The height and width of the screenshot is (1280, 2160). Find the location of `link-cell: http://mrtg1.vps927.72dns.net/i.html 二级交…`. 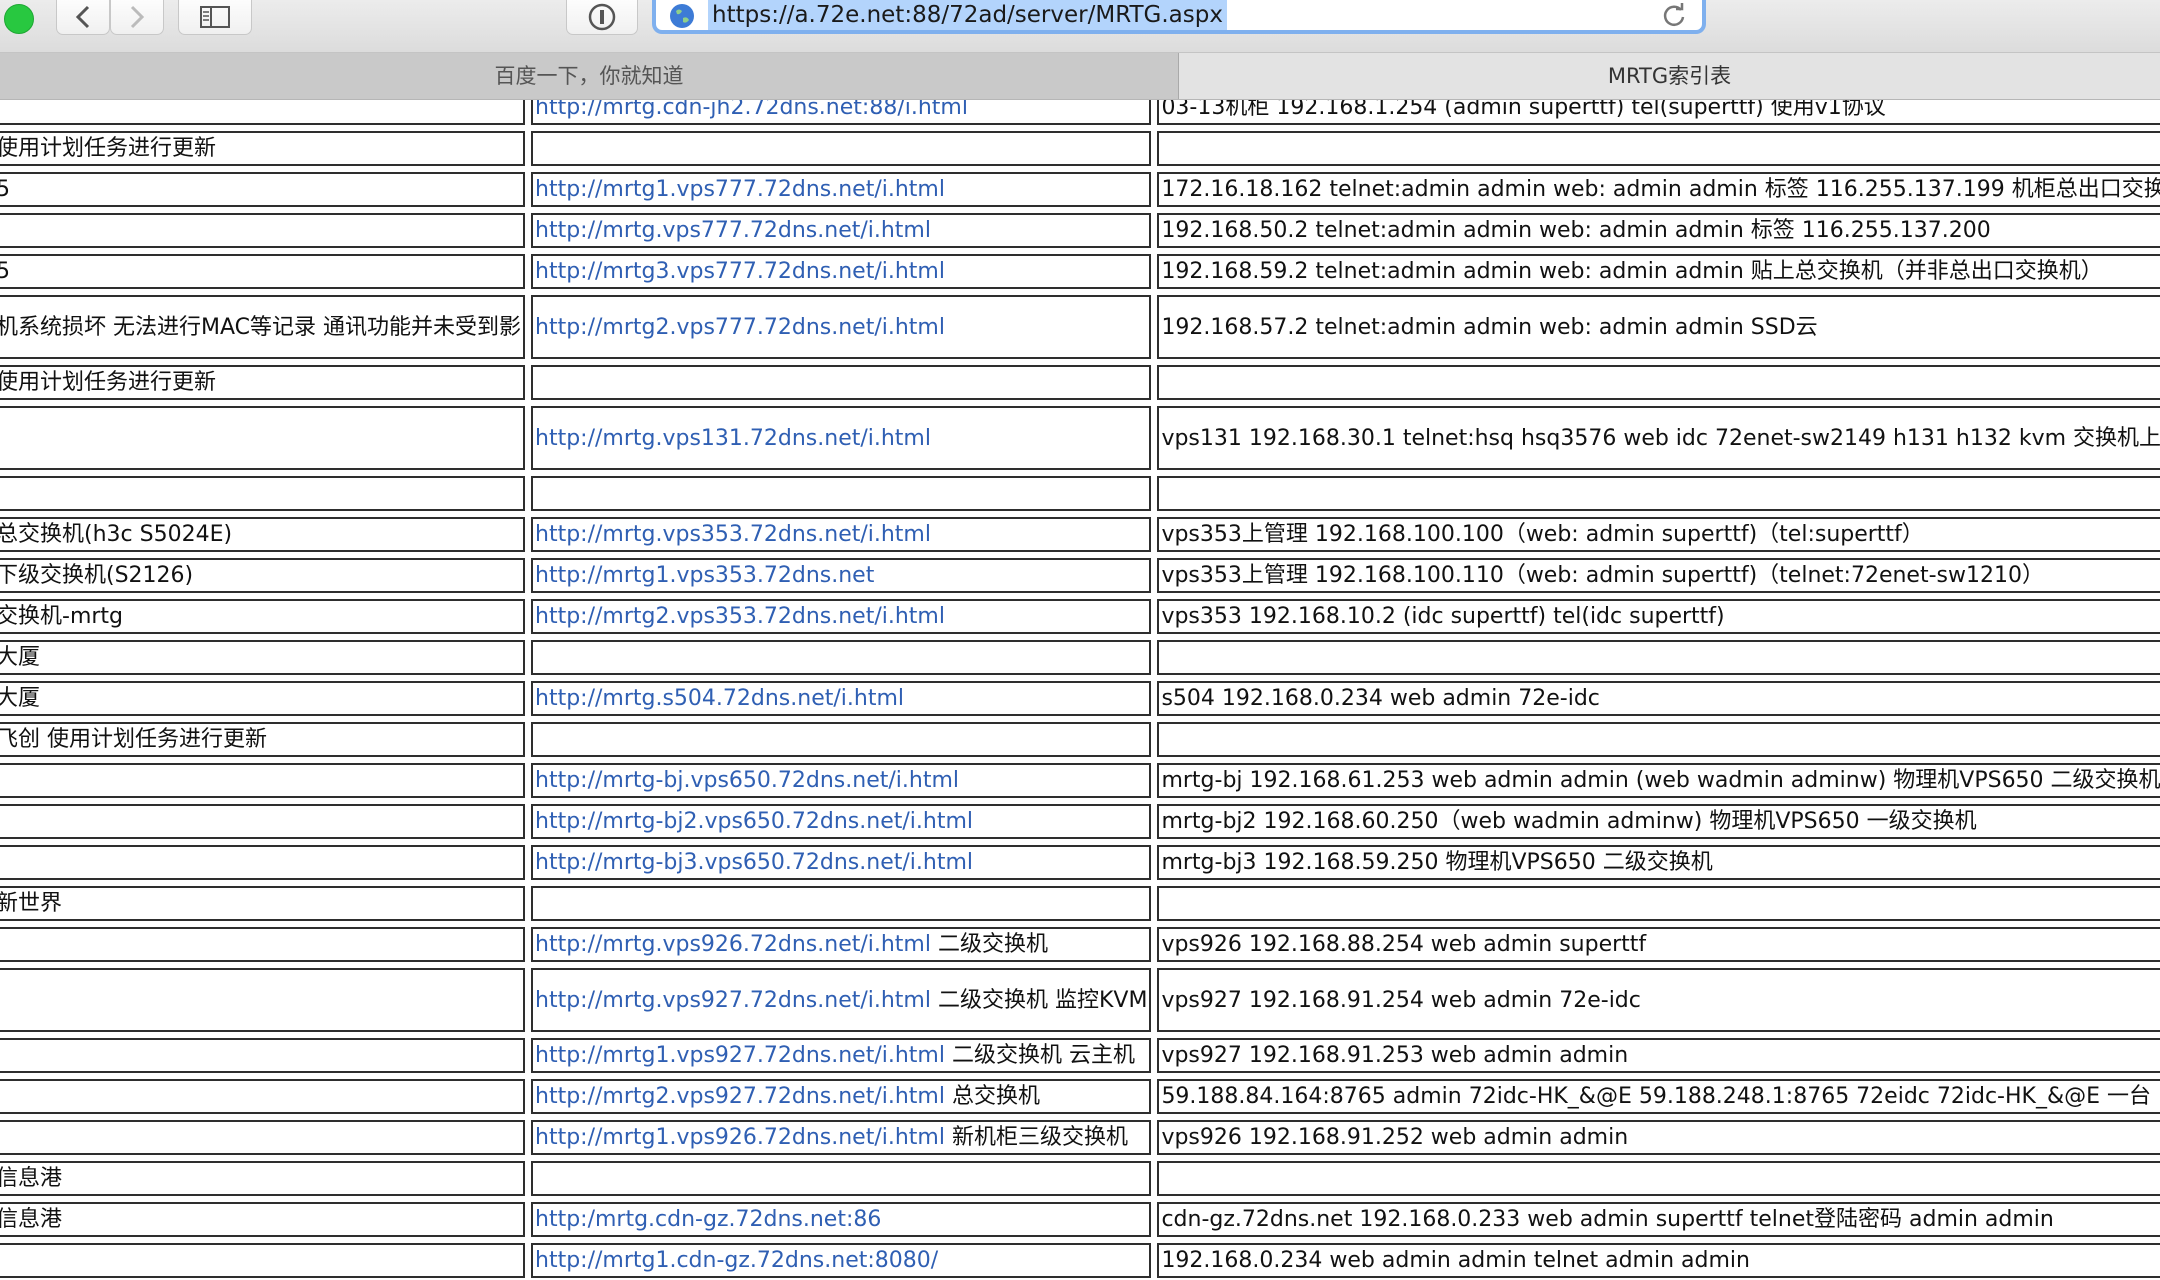

link-cell: http://mrtg1.vps927.72dns.net/i.html 二级交… is located at coordinates (841, 1055).